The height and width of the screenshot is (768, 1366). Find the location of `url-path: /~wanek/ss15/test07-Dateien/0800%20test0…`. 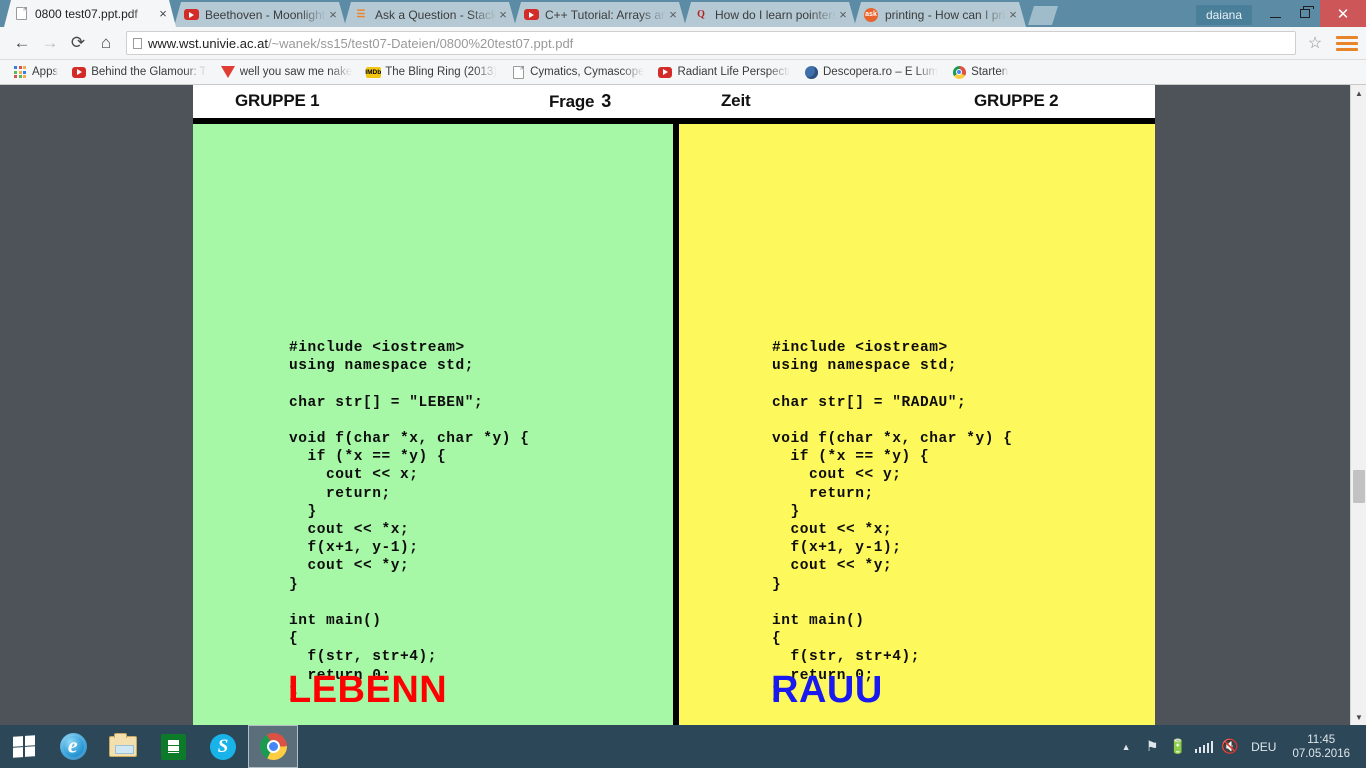

url-path: /~wanek/ss15/test07-Dateien/0800%20test0… is located at coordinates (420, 43).